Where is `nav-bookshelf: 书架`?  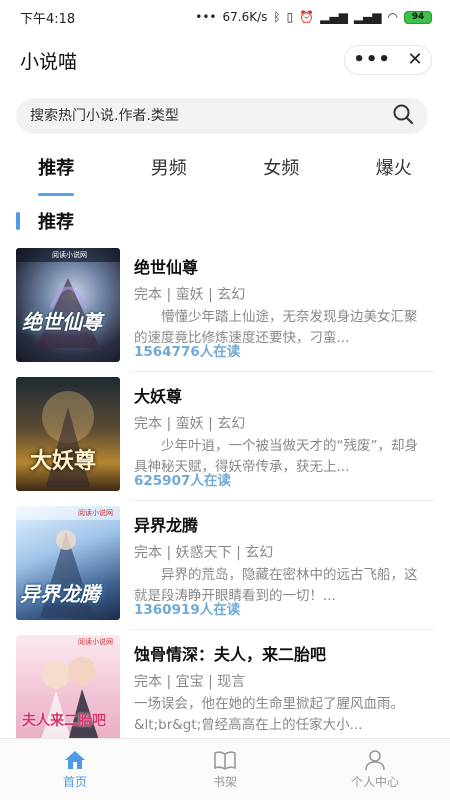 nav-bookshelf: 书架 is located at coordinates (225, 769).